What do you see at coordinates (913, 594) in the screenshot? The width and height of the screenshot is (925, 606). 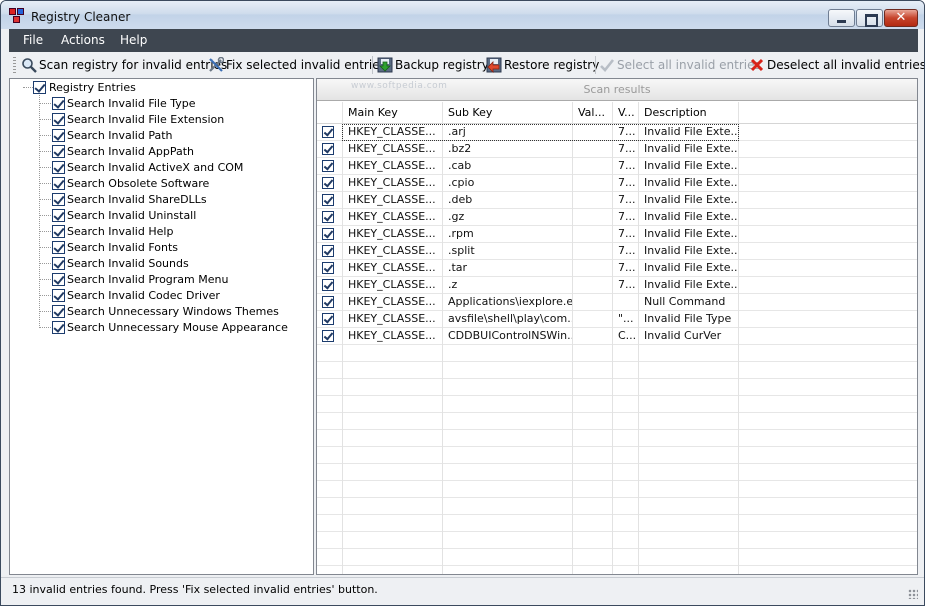 I see `resize-grip-icon` at bounding box center [913, 594].